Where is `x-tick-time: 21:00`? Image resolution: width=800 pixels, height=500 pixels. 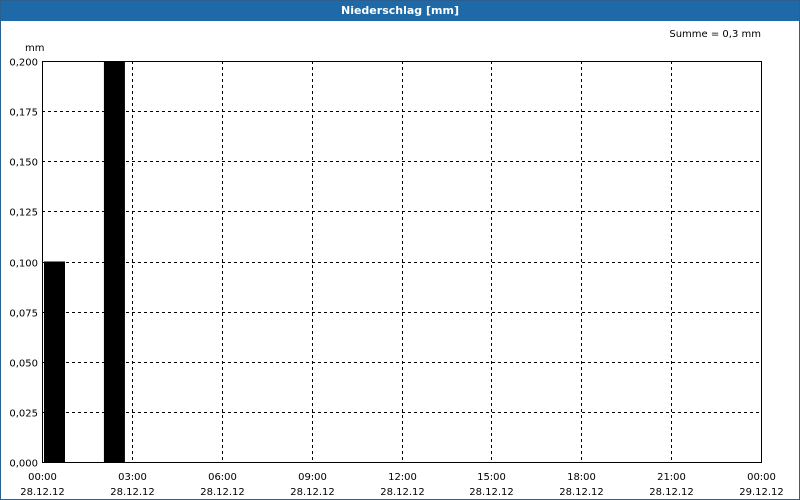
x-tick-time: 21:00 is located at coordinates (671, 477).